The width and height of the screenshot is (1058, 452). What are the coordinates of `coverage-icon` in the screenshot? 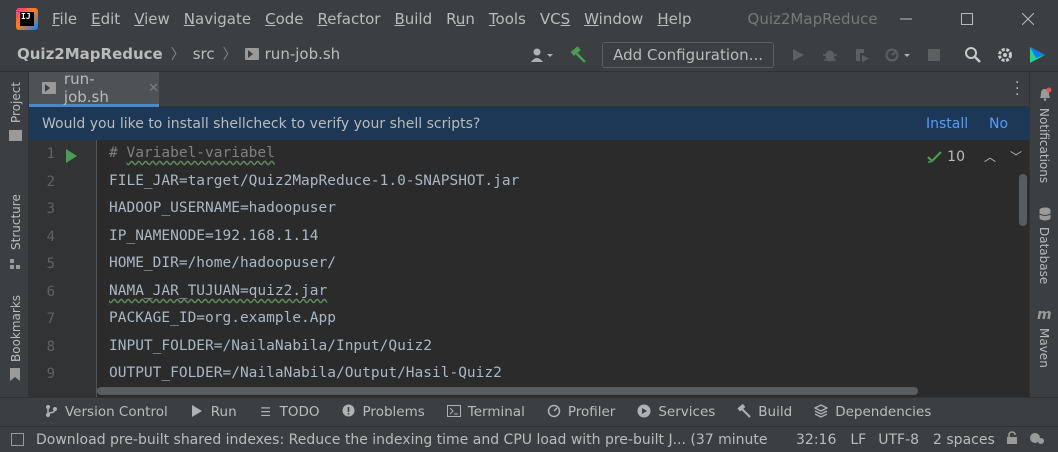 It's located at (862, 55).